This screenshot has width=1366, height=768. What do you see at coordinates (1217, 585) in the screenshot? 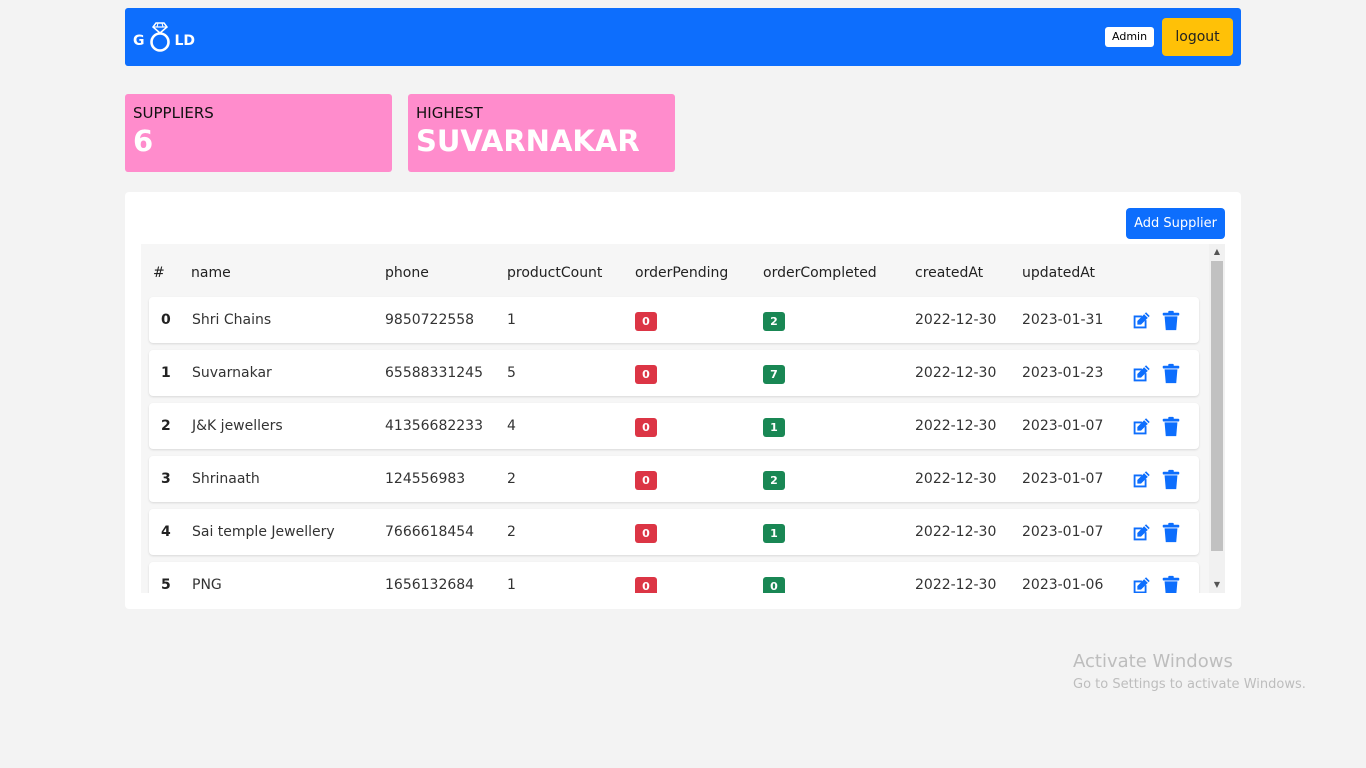
I see `scroll-down-arrow-icon: ▼` at bounding box center [1217, 585].